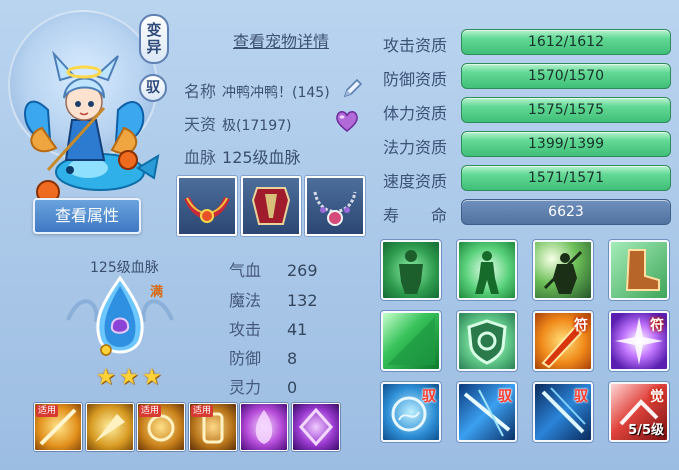 This screenshot has width=679, height=470. What do you see at coordinates (566, 178) in the screenshot?
I see `aptitude-bar-speed: 1571/1571` at bounding box center [566, 178].